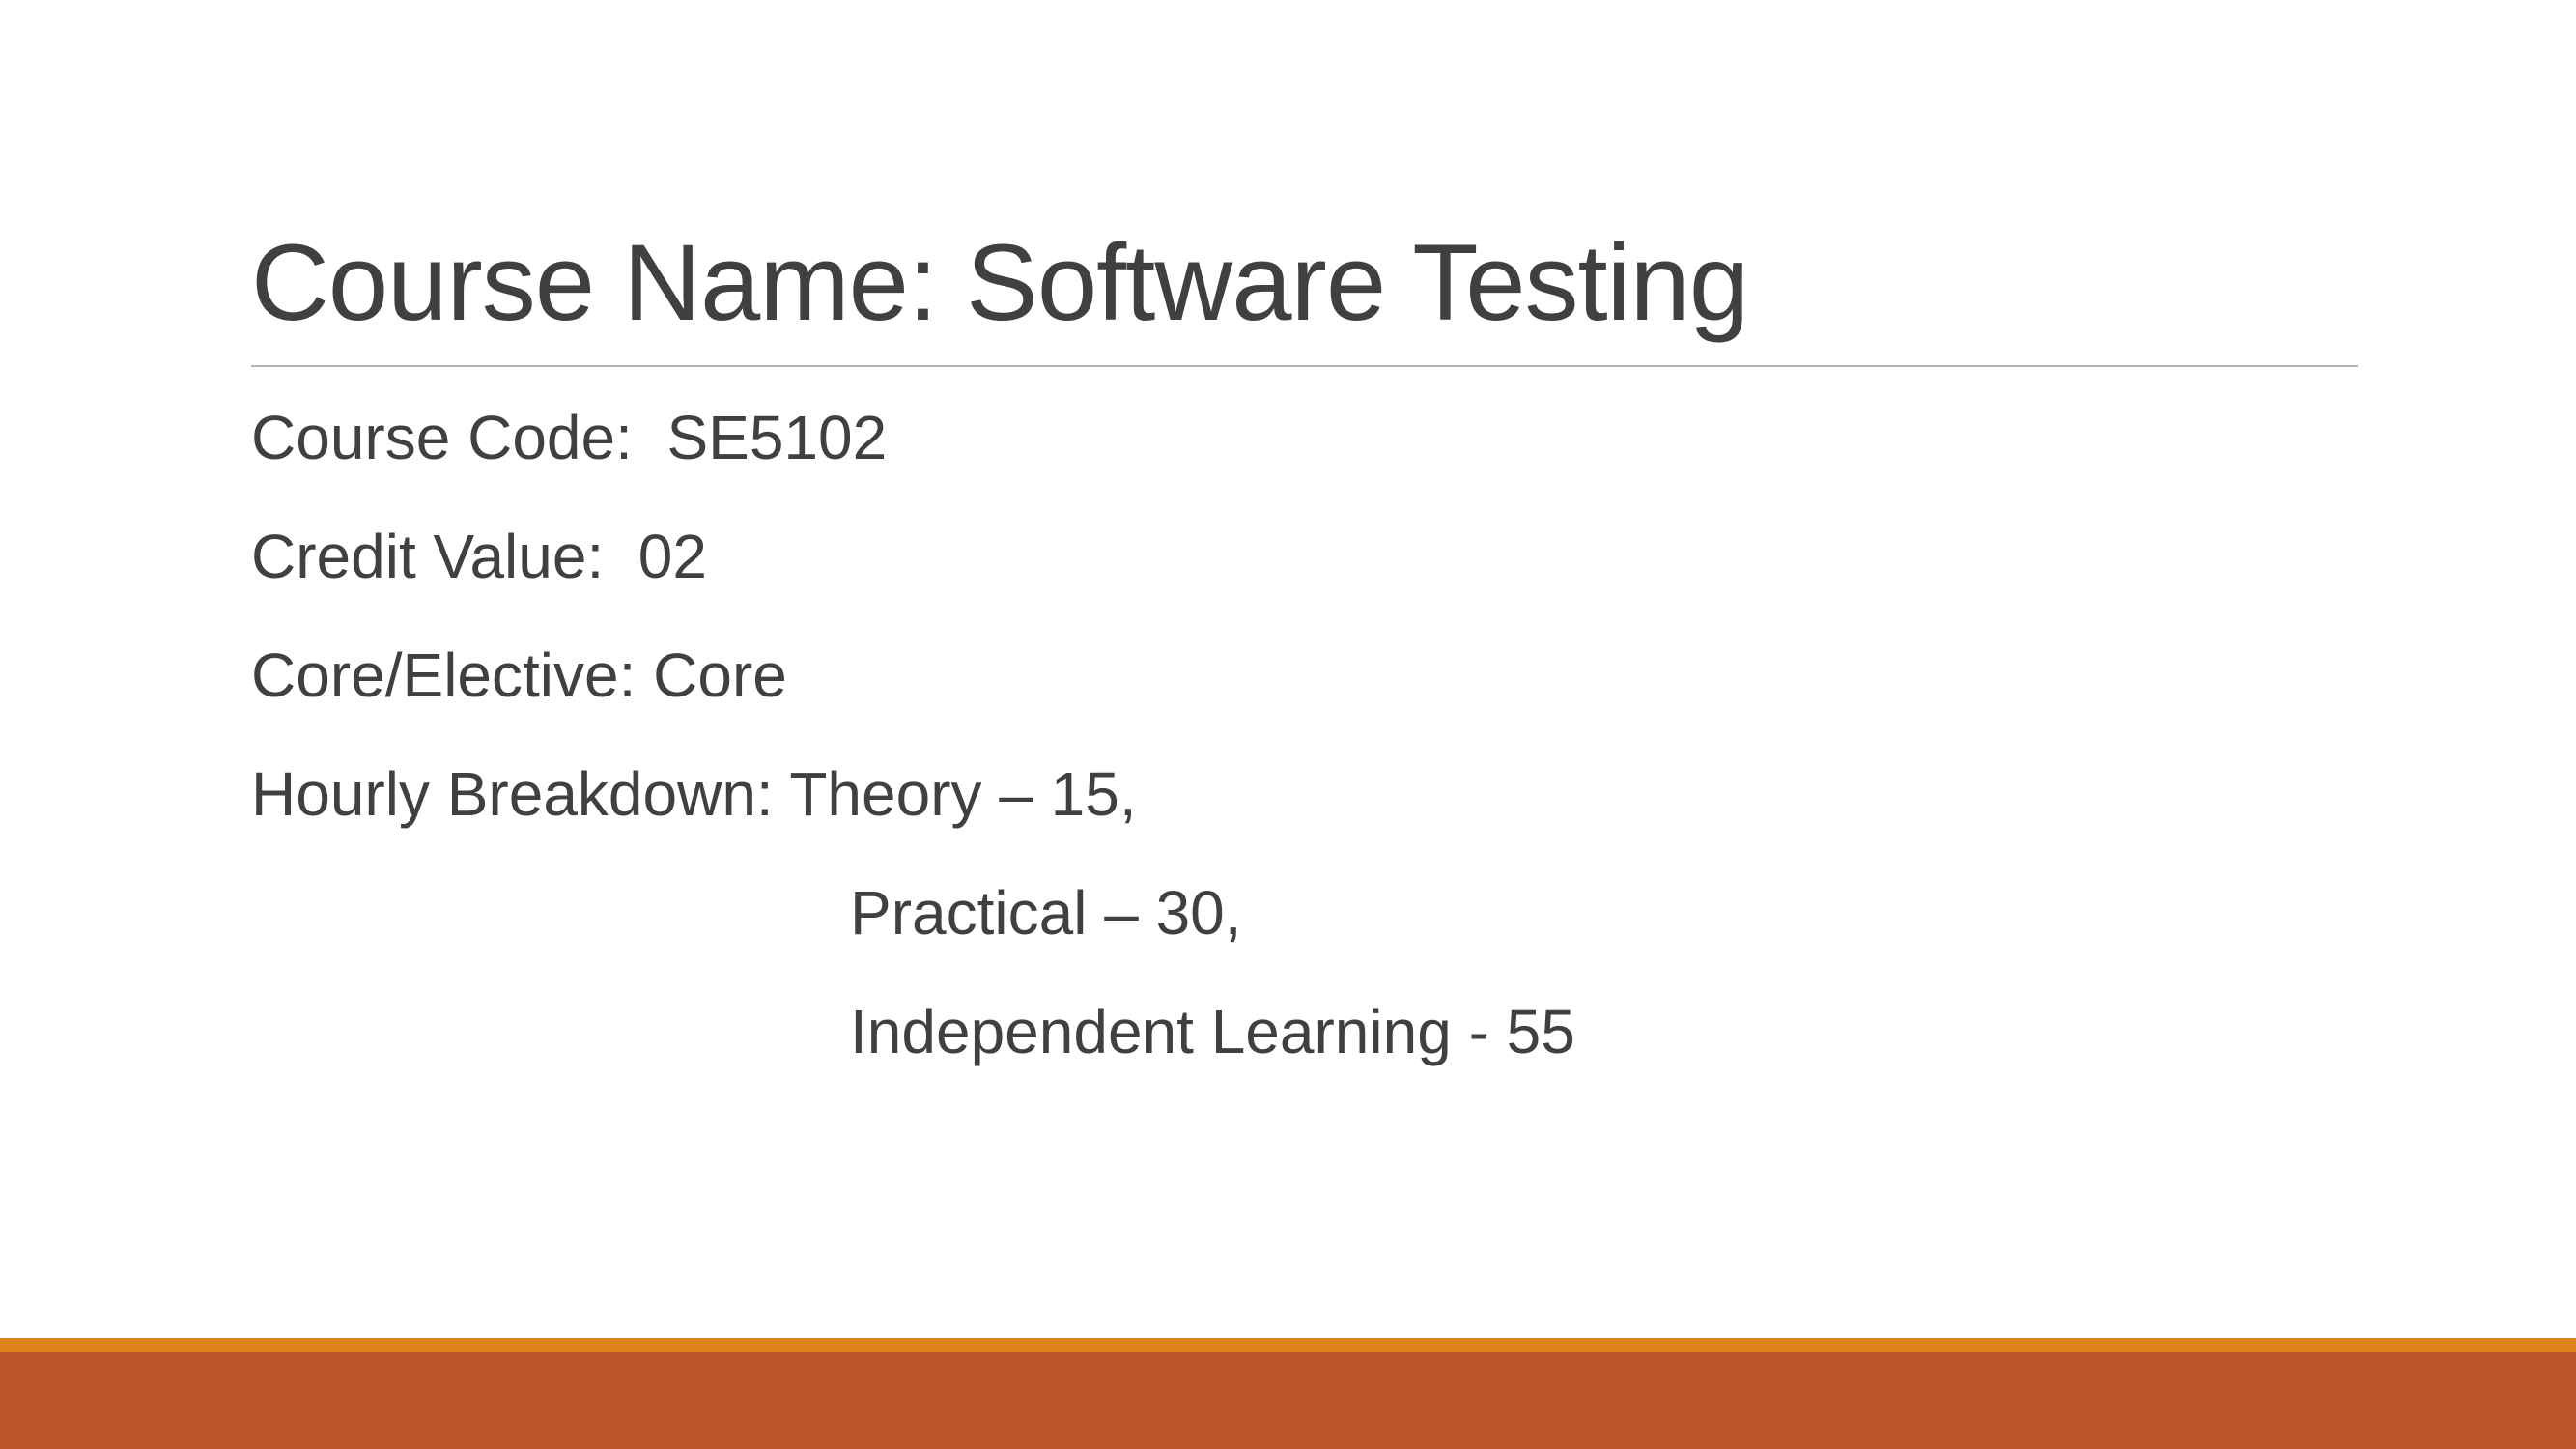 The height and width of the screenshot is (1449, 2576). I want to click on core-elective-line: Core/Elective: Core, so click(519, 675).